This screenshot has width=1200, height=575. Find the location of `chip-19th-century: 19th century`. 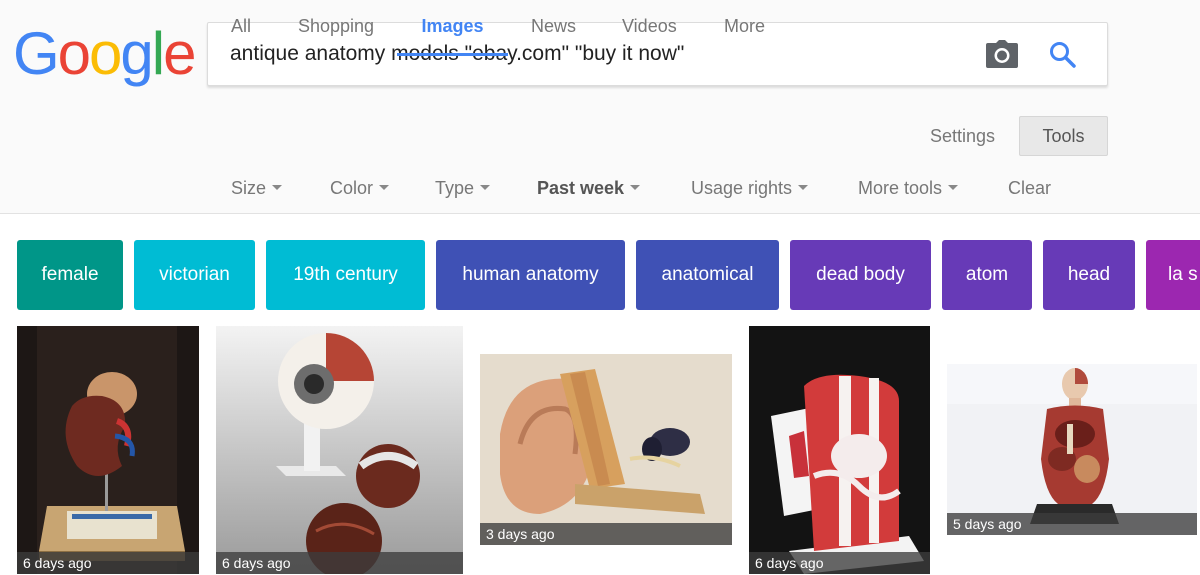

chip-19th-century: 19th century is located at coordinates (345, 275).